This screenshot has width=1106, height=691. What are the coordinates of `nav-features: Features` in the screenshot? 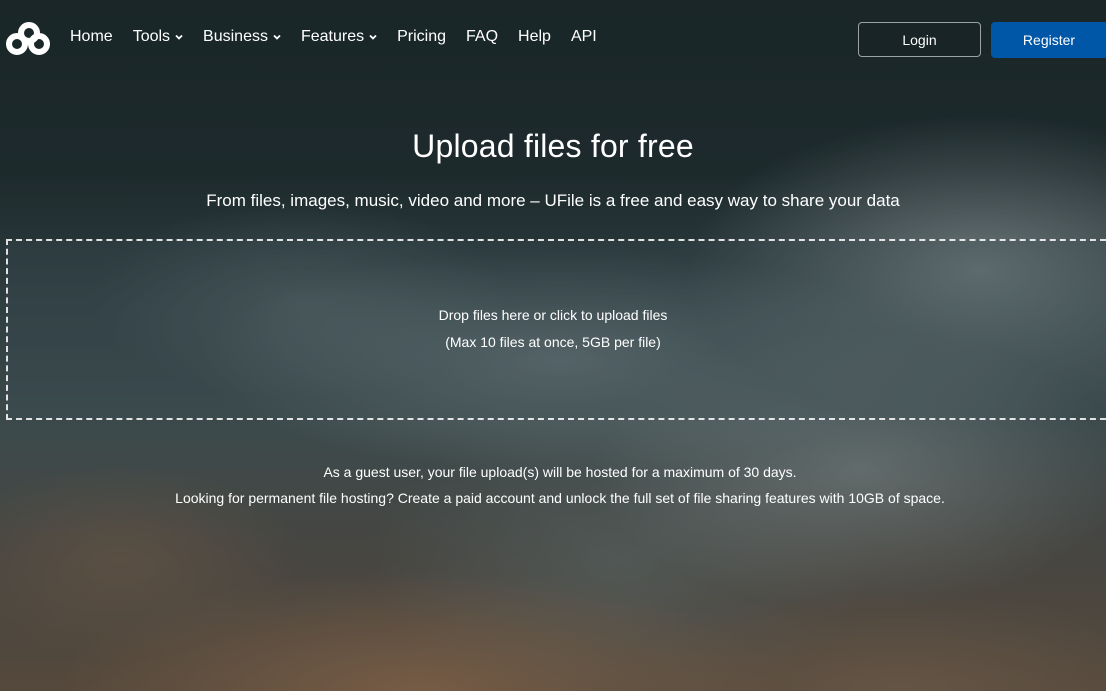 It's located at (339, 37).